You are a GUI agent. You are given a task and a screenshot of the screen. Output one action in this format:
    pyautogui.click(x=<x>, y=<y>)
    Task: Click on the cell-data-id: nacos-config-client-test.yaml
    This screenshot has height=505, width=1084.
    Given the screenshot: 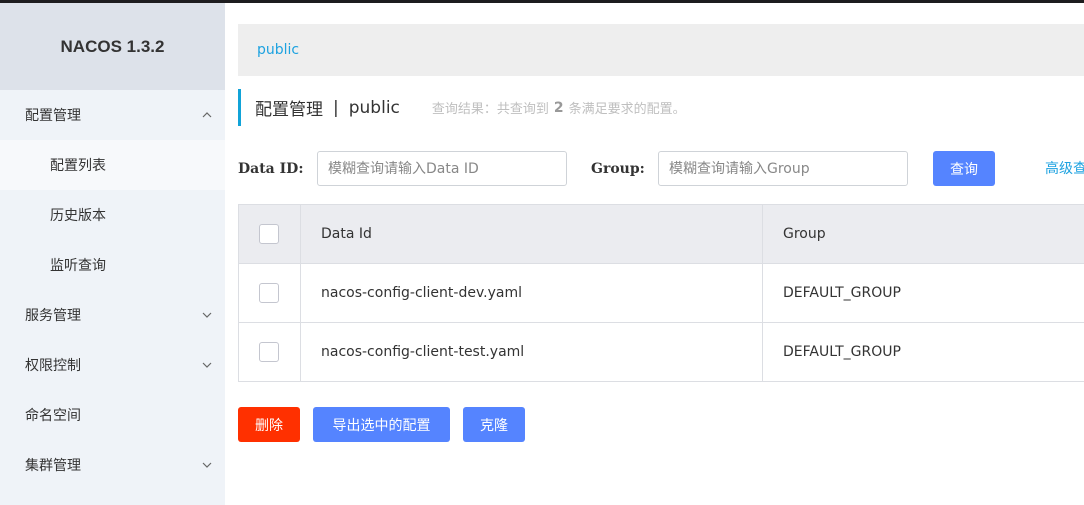 What is the action you would take?
    pyautogui.click(x=531, y=352)
    